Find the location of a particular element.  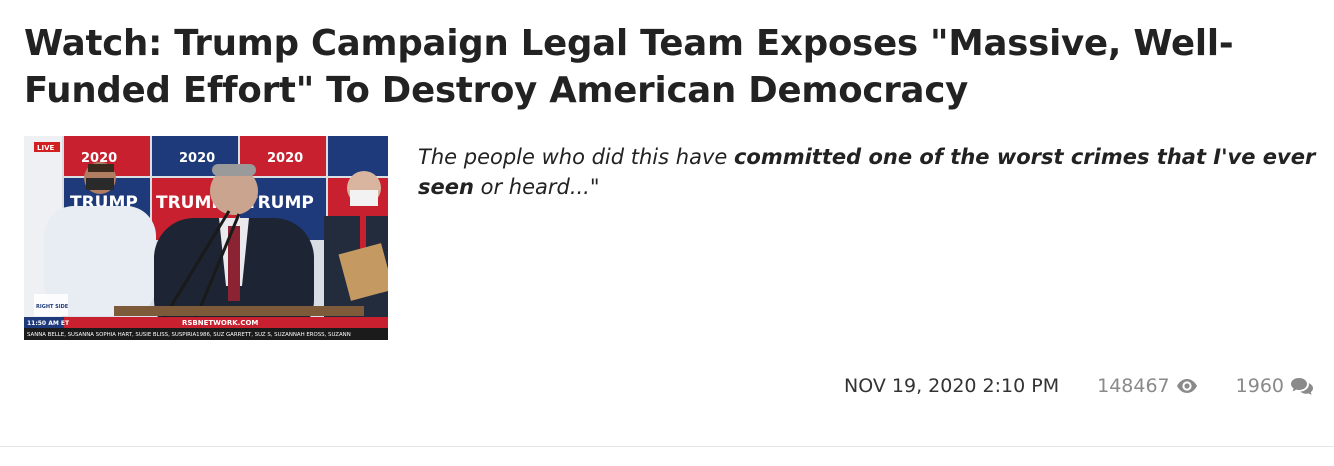

comment-count: 1960 is located at coordinates (1275, 386).